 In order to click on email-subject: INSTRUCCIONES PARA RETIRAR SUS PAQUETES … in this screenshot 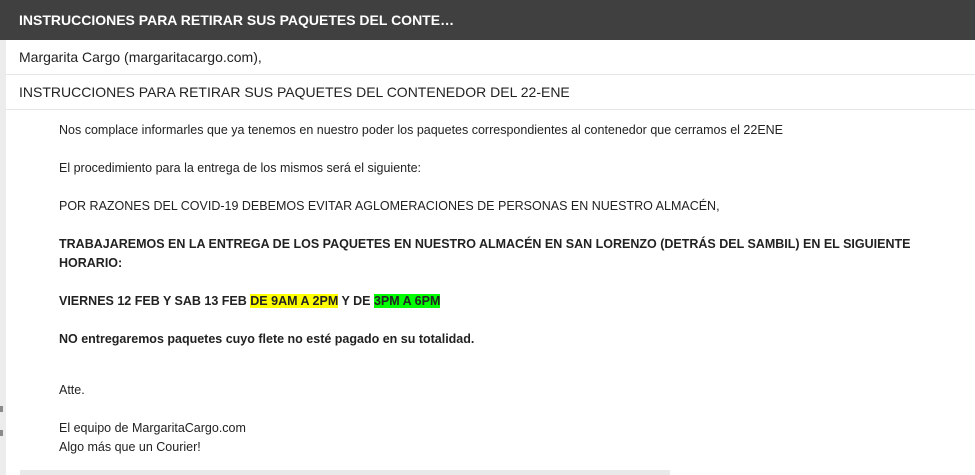, I will do `click(490, 92)`.